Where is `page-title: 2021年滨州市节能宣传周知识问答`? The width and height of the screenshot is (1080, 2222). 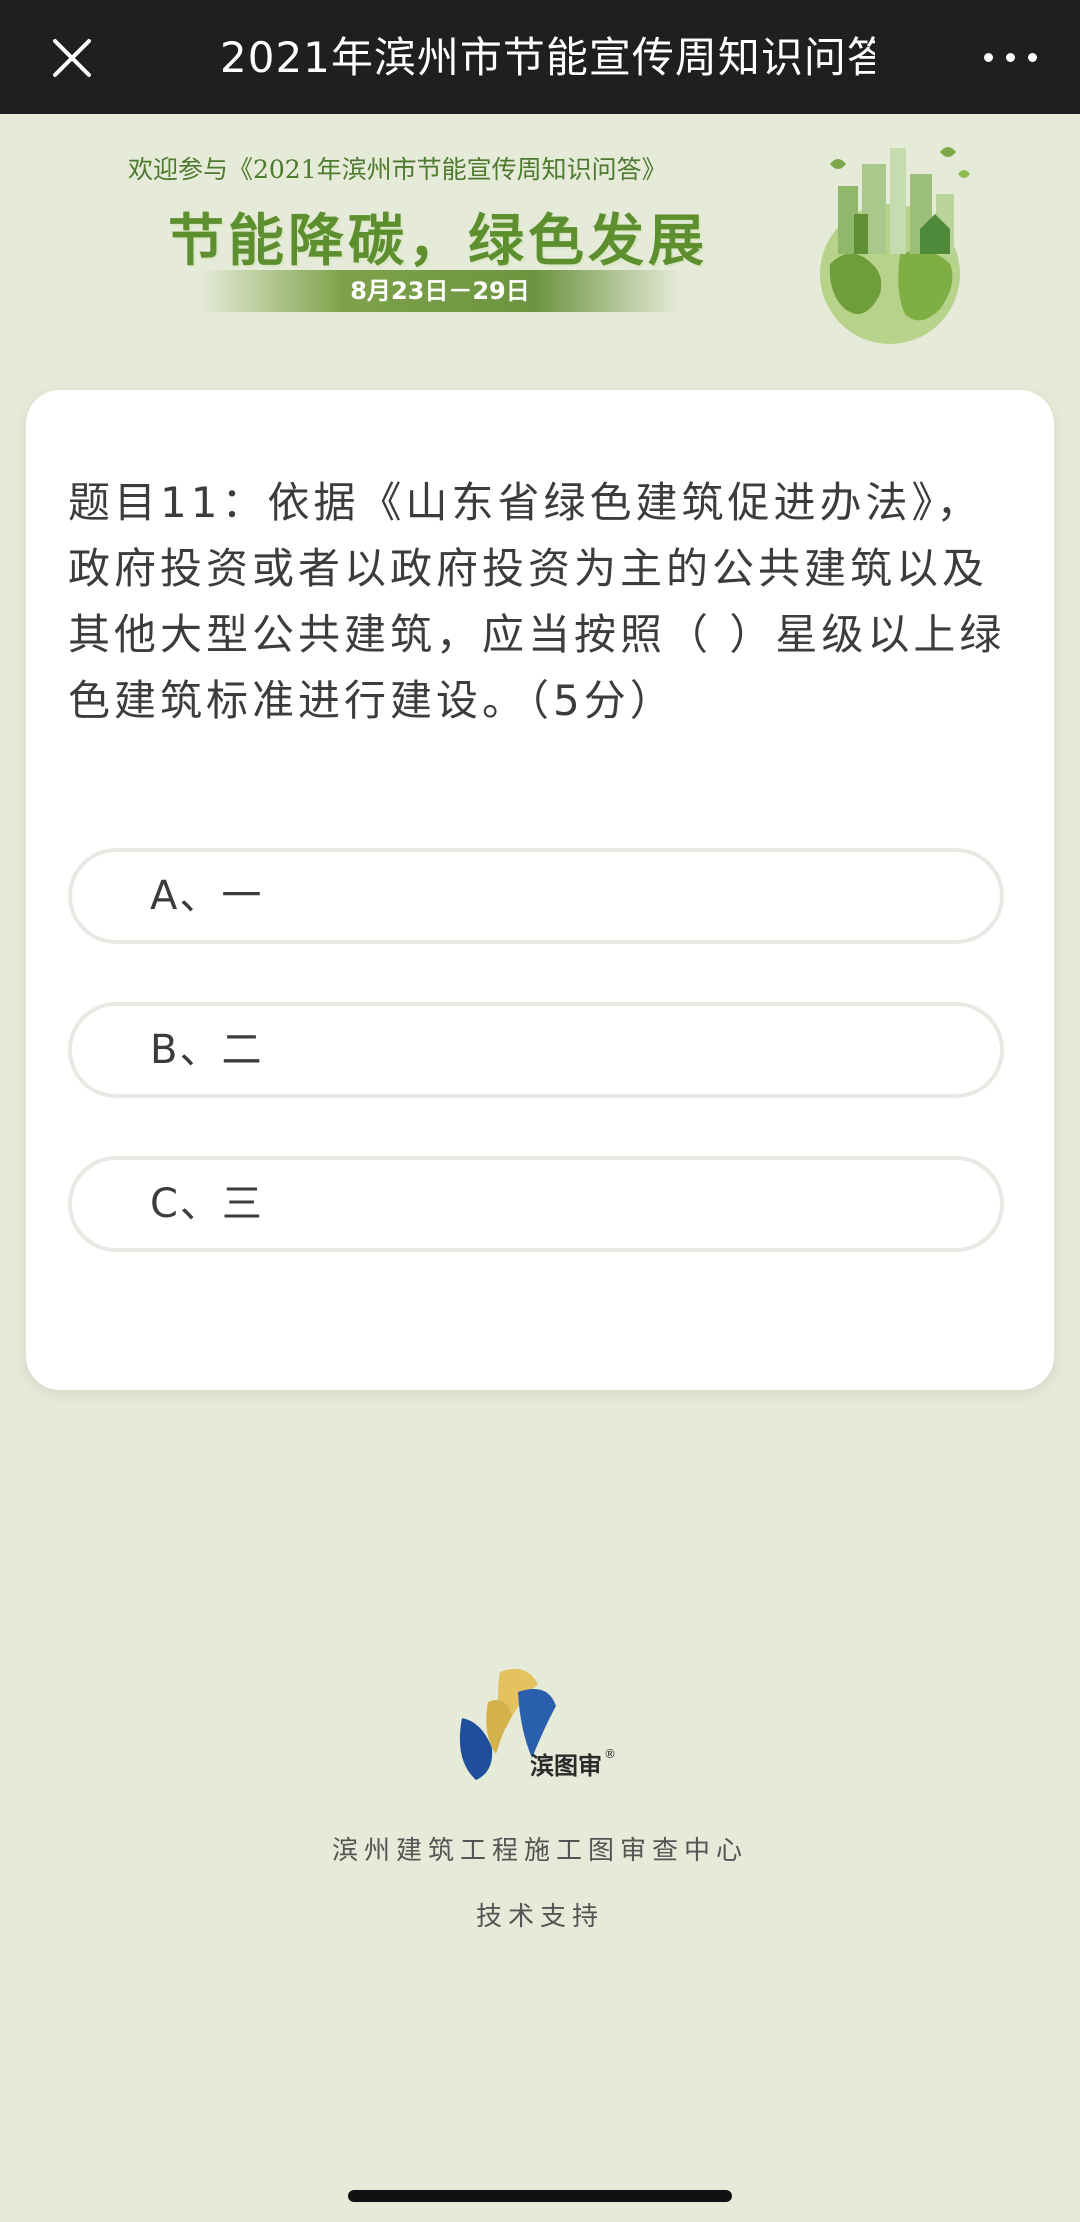
page-title: 2021年滨州市节能宣传周知识问答 is located at coordinates (547, 57).